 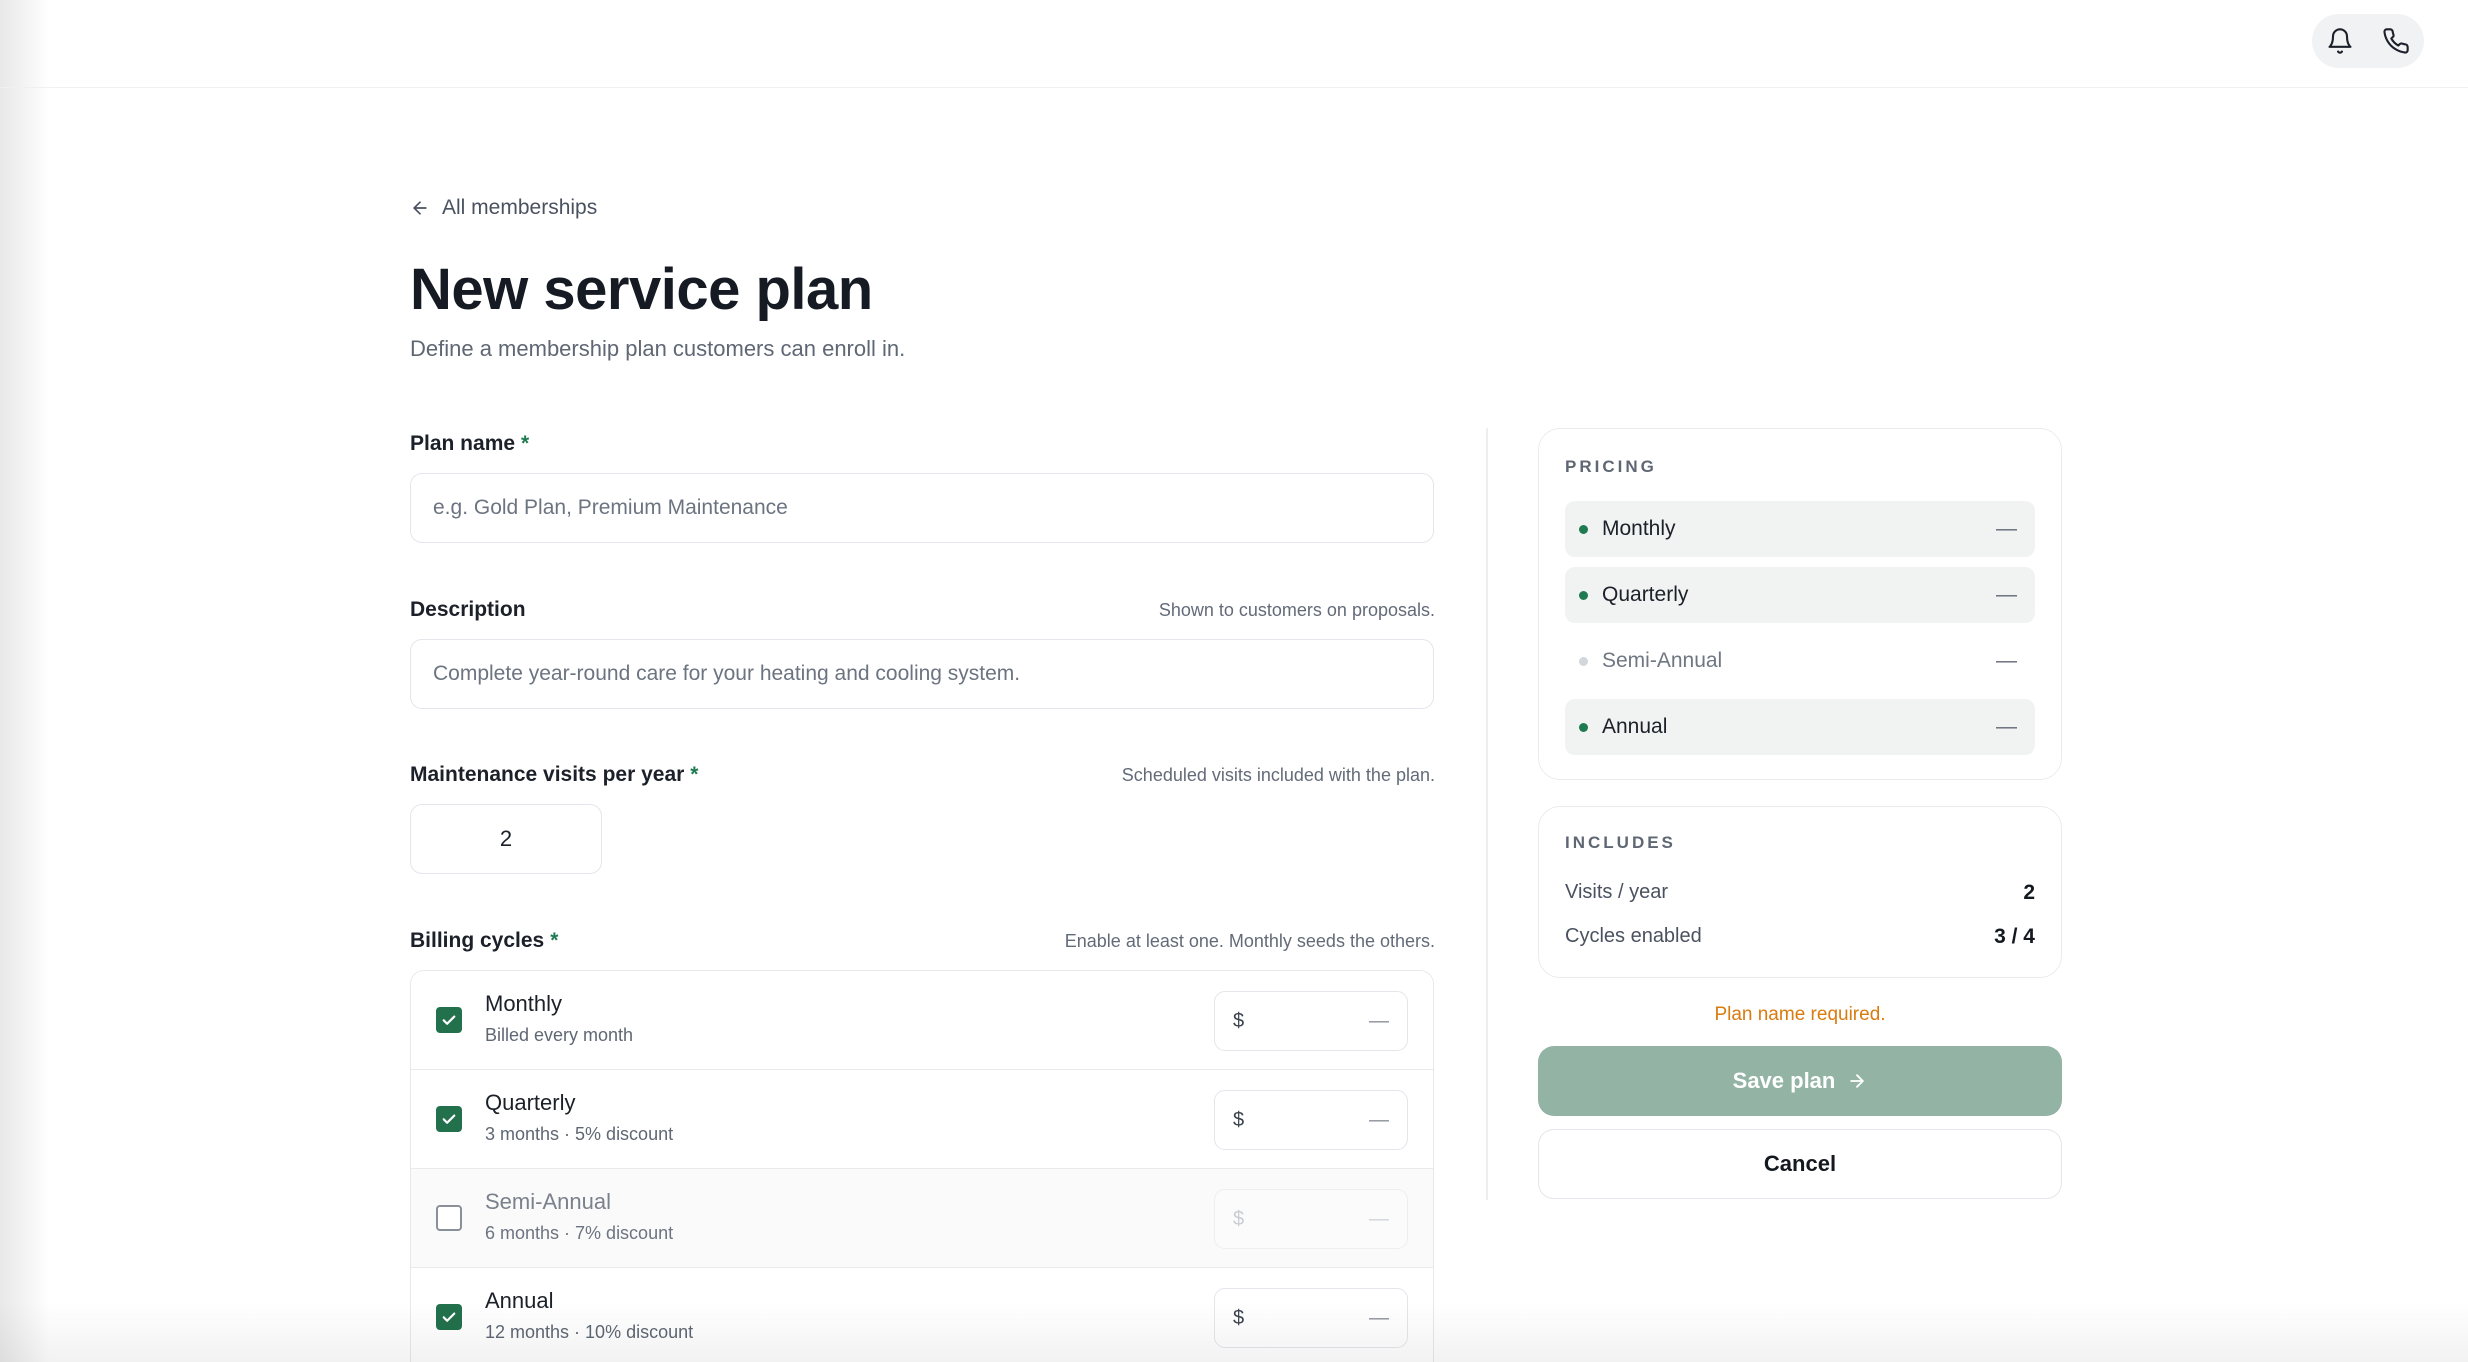 I want to click on validation-warning: Plan name required., so click(x=1800, y=1014).